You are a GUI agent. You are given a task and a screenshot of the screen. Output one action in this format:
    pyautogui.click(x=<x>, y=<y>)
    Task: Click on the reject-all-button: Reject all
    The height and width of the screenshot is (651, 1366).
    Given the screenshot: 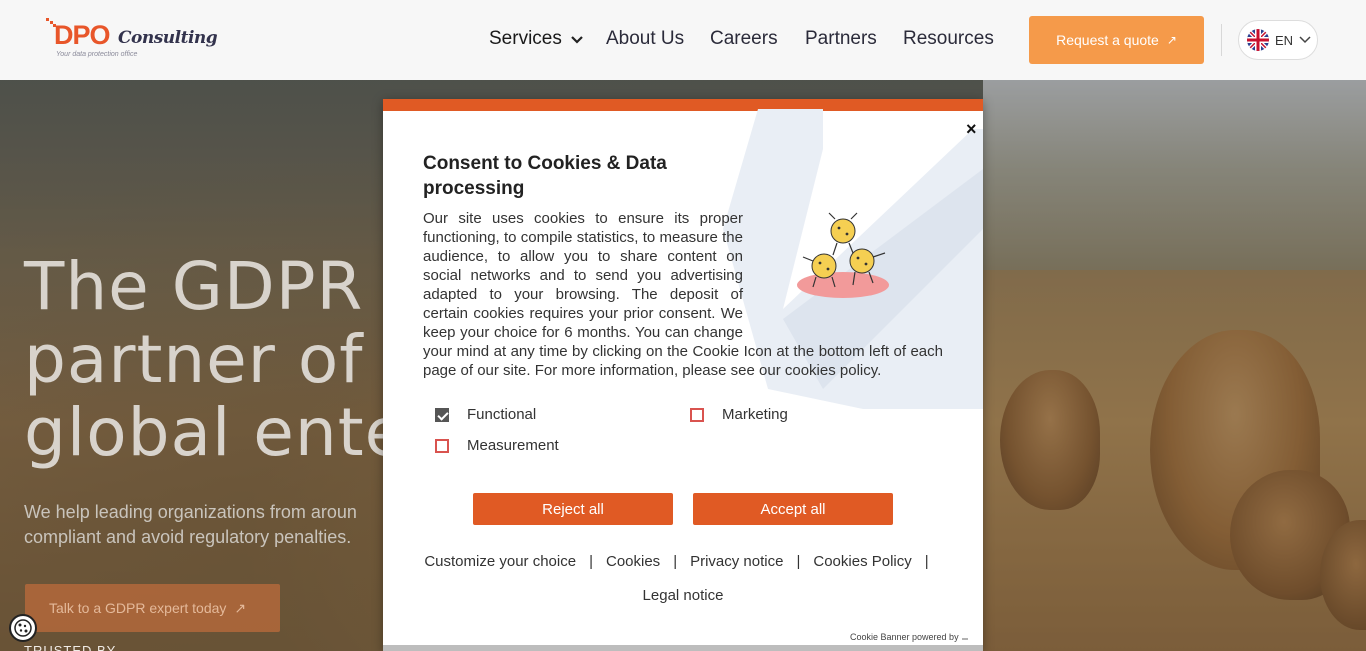 What is the action you would take?
    pyautogui.click(x=573, y=509)
    